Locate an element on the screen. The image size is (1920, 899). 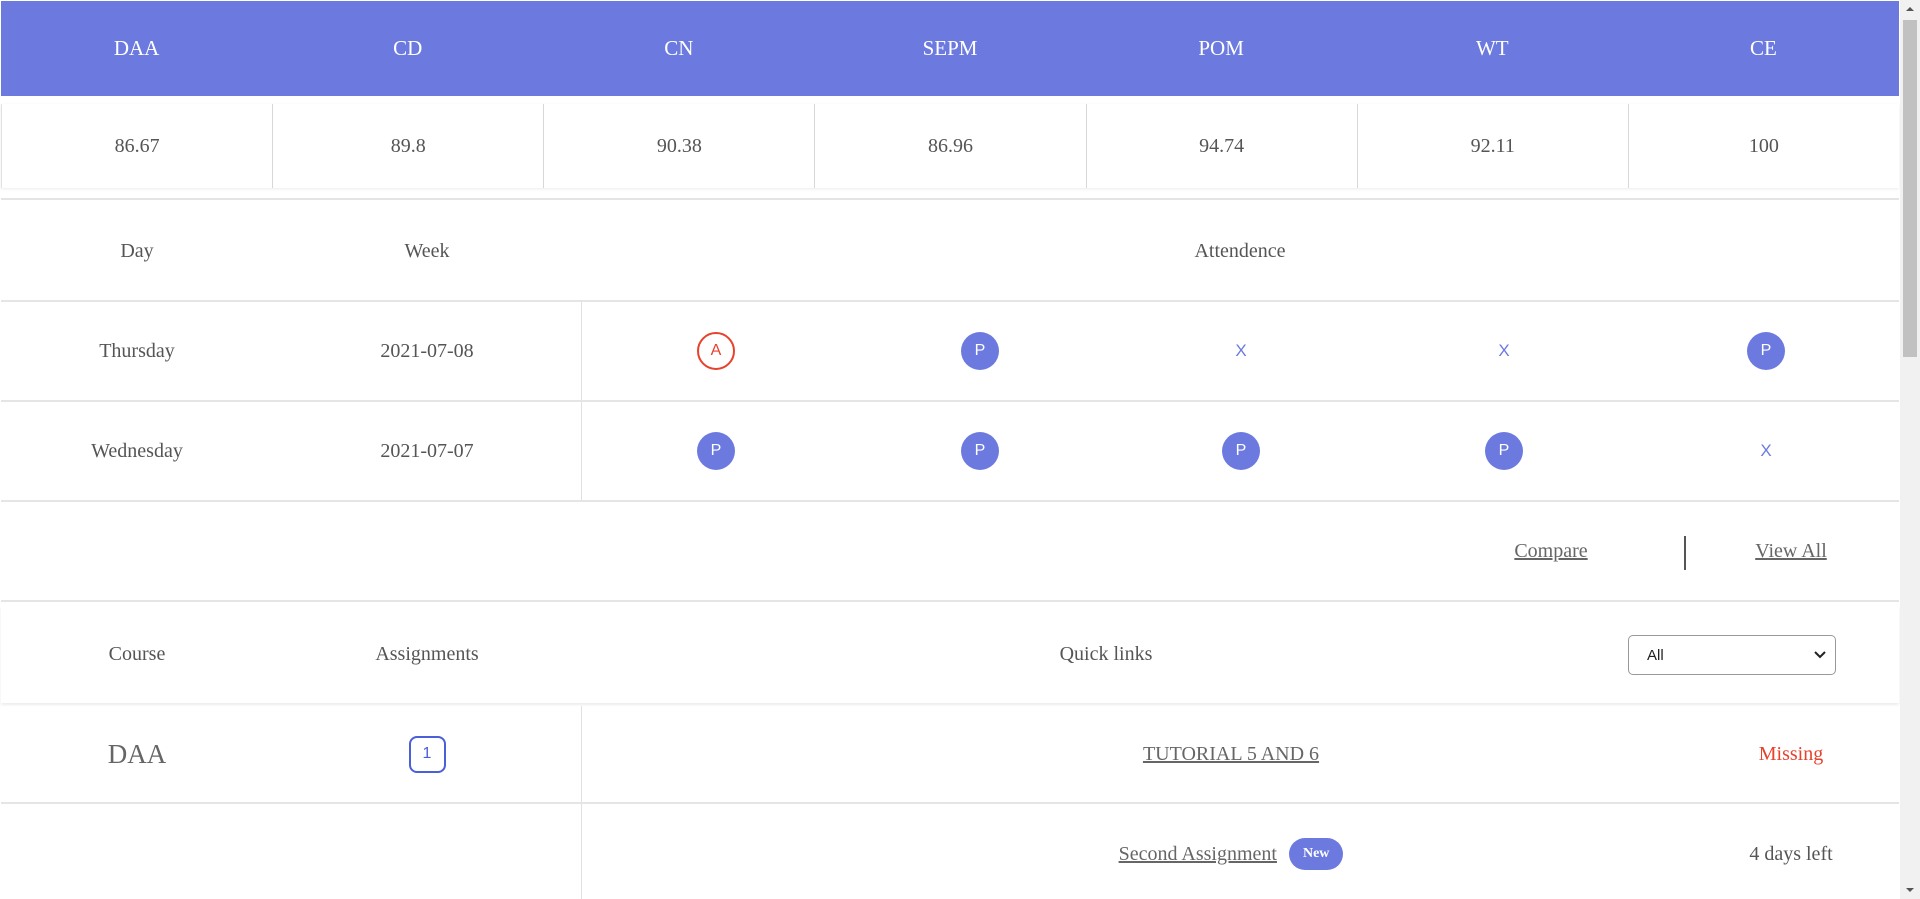
view-all-link: View All is located at coordinates (1791, 551).